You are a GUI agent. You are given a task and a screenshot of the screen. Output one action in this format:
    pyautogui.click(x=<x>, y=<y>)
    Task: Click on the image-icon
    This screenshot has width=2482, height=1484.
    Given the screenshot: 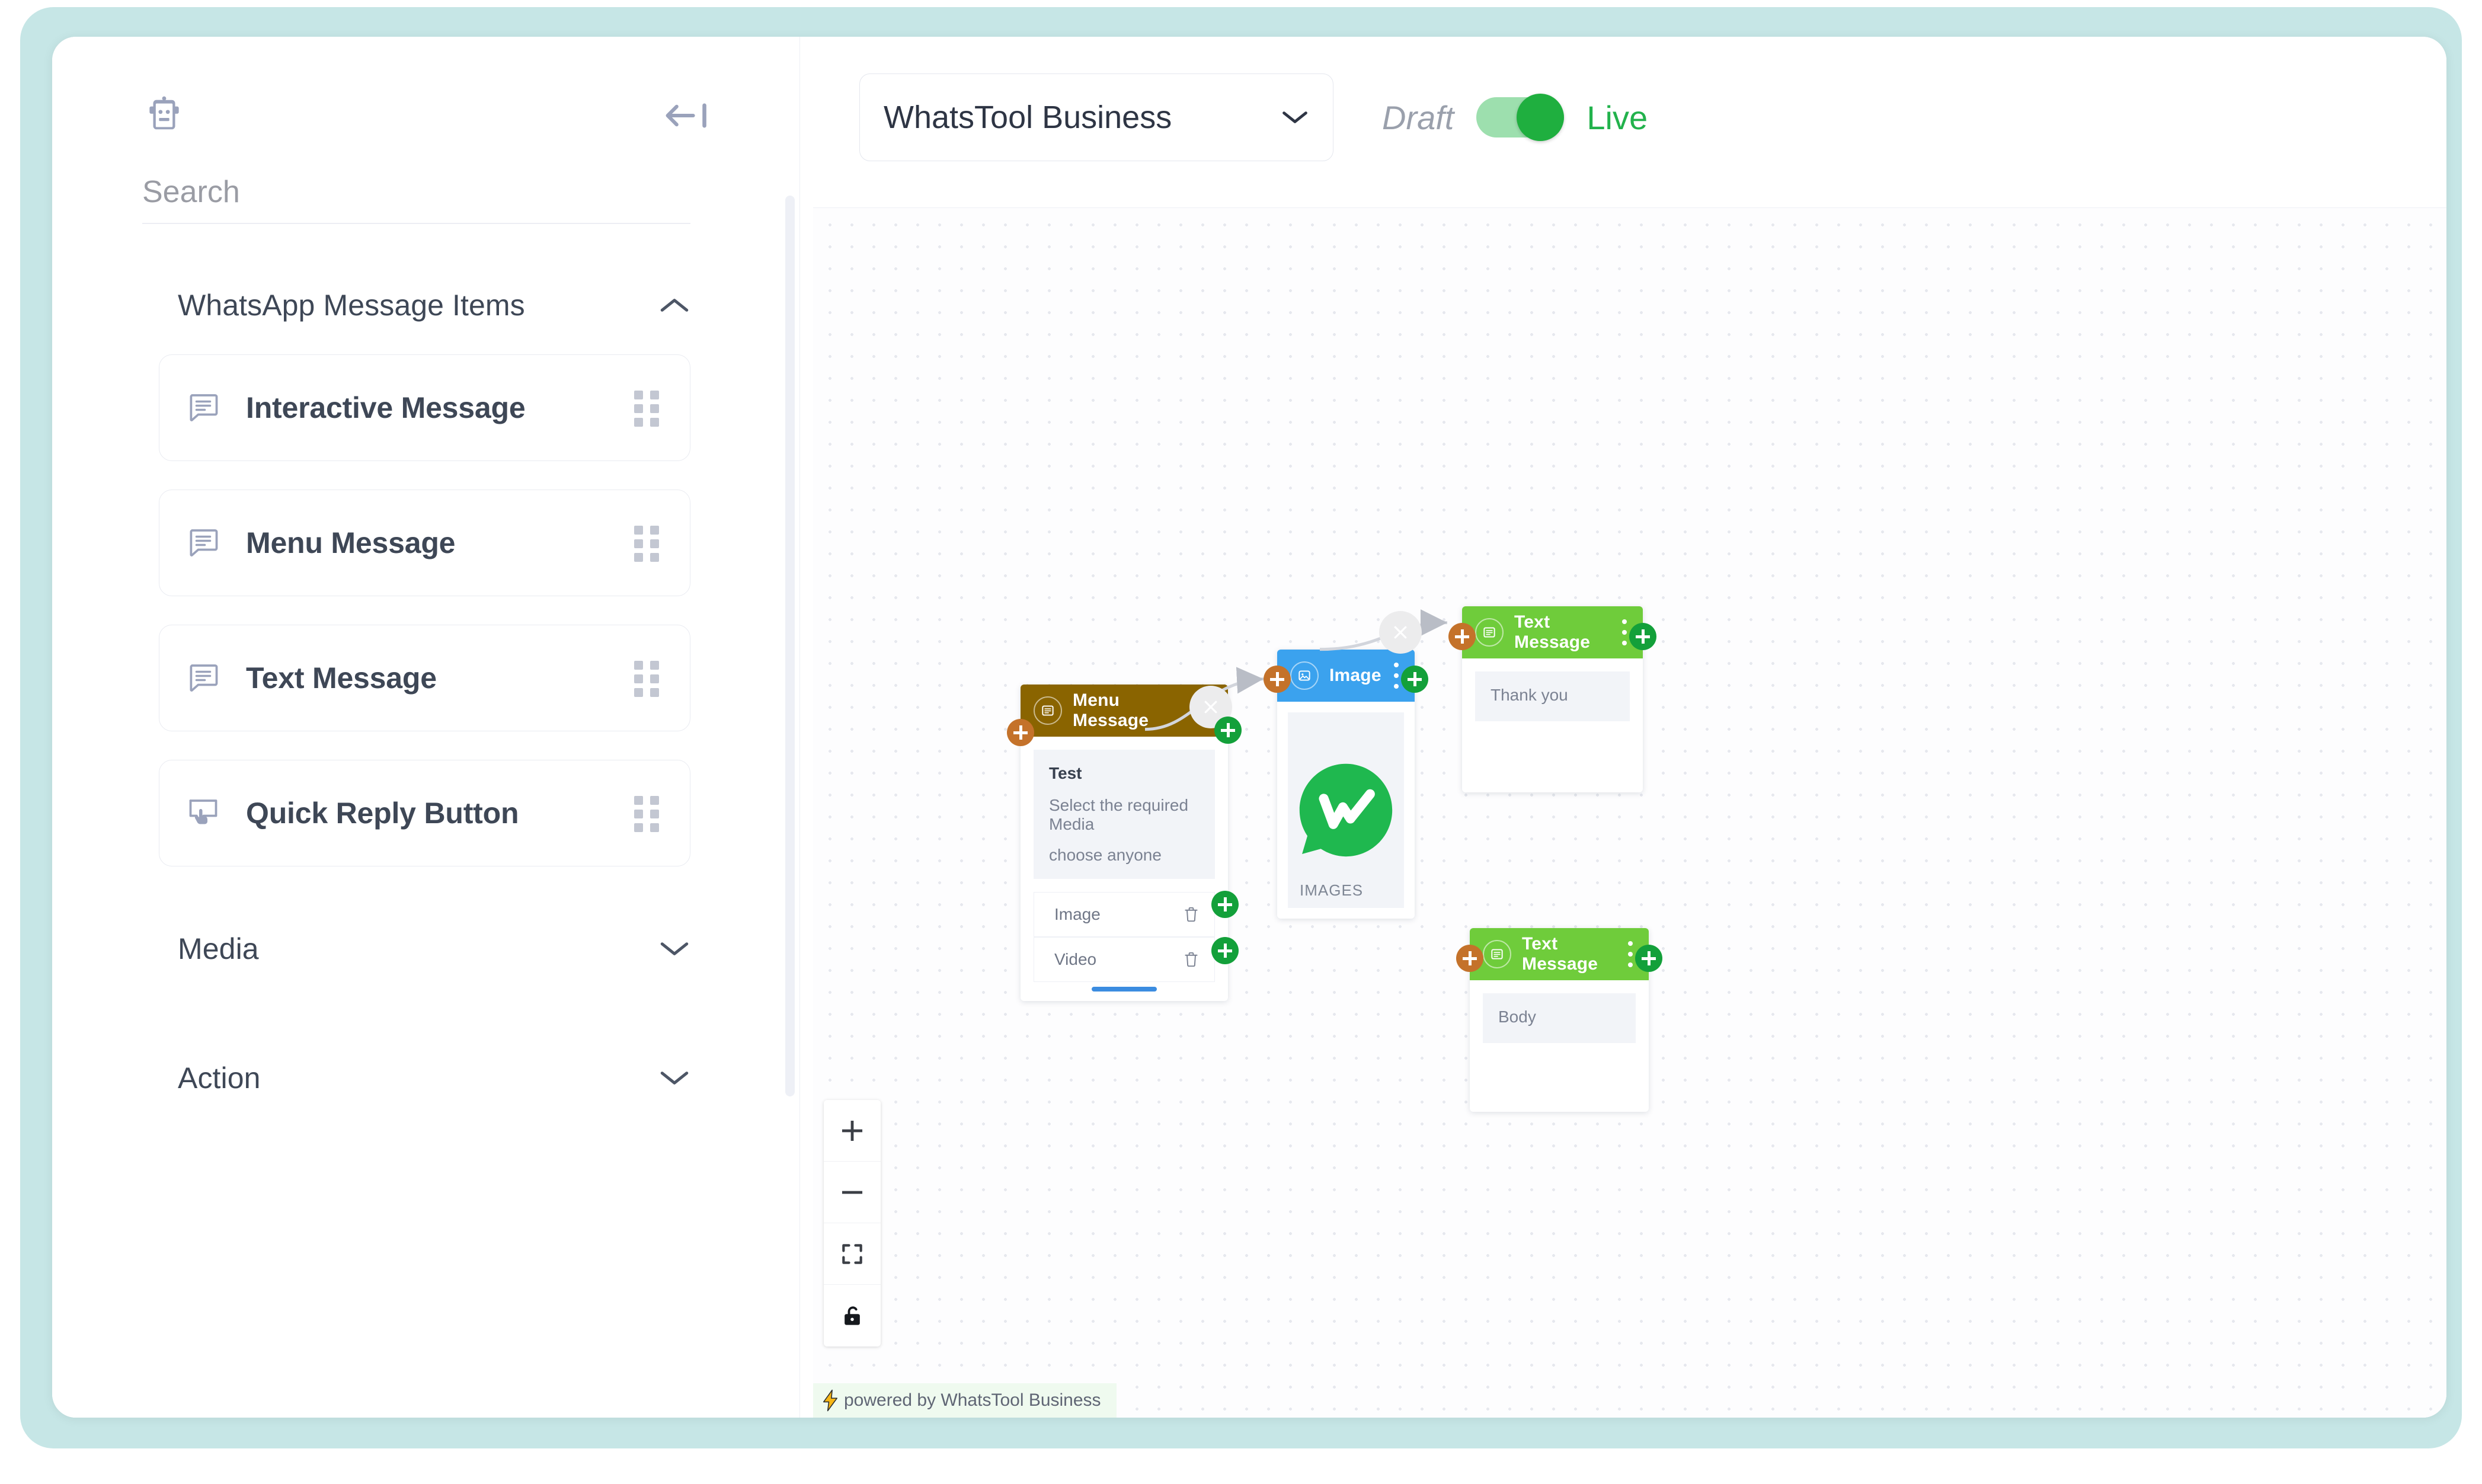 What is the action you would take?
    pyautogui.click(x=1304, y=675)
    